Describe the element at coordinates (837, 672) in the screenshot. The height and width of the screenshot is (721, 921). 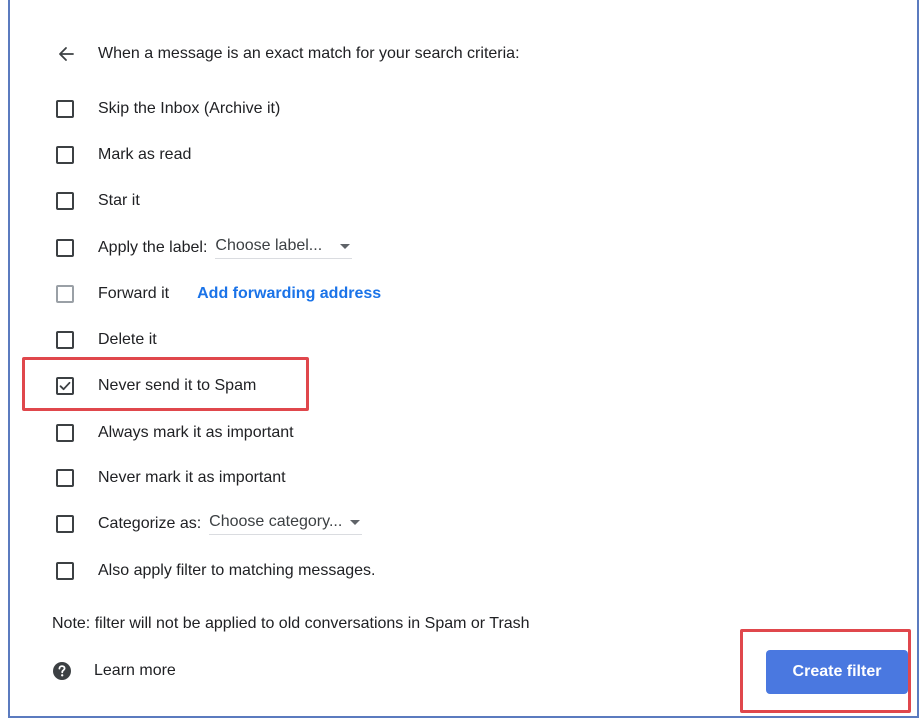
I see `create-filter-button: Create filter` at that location.